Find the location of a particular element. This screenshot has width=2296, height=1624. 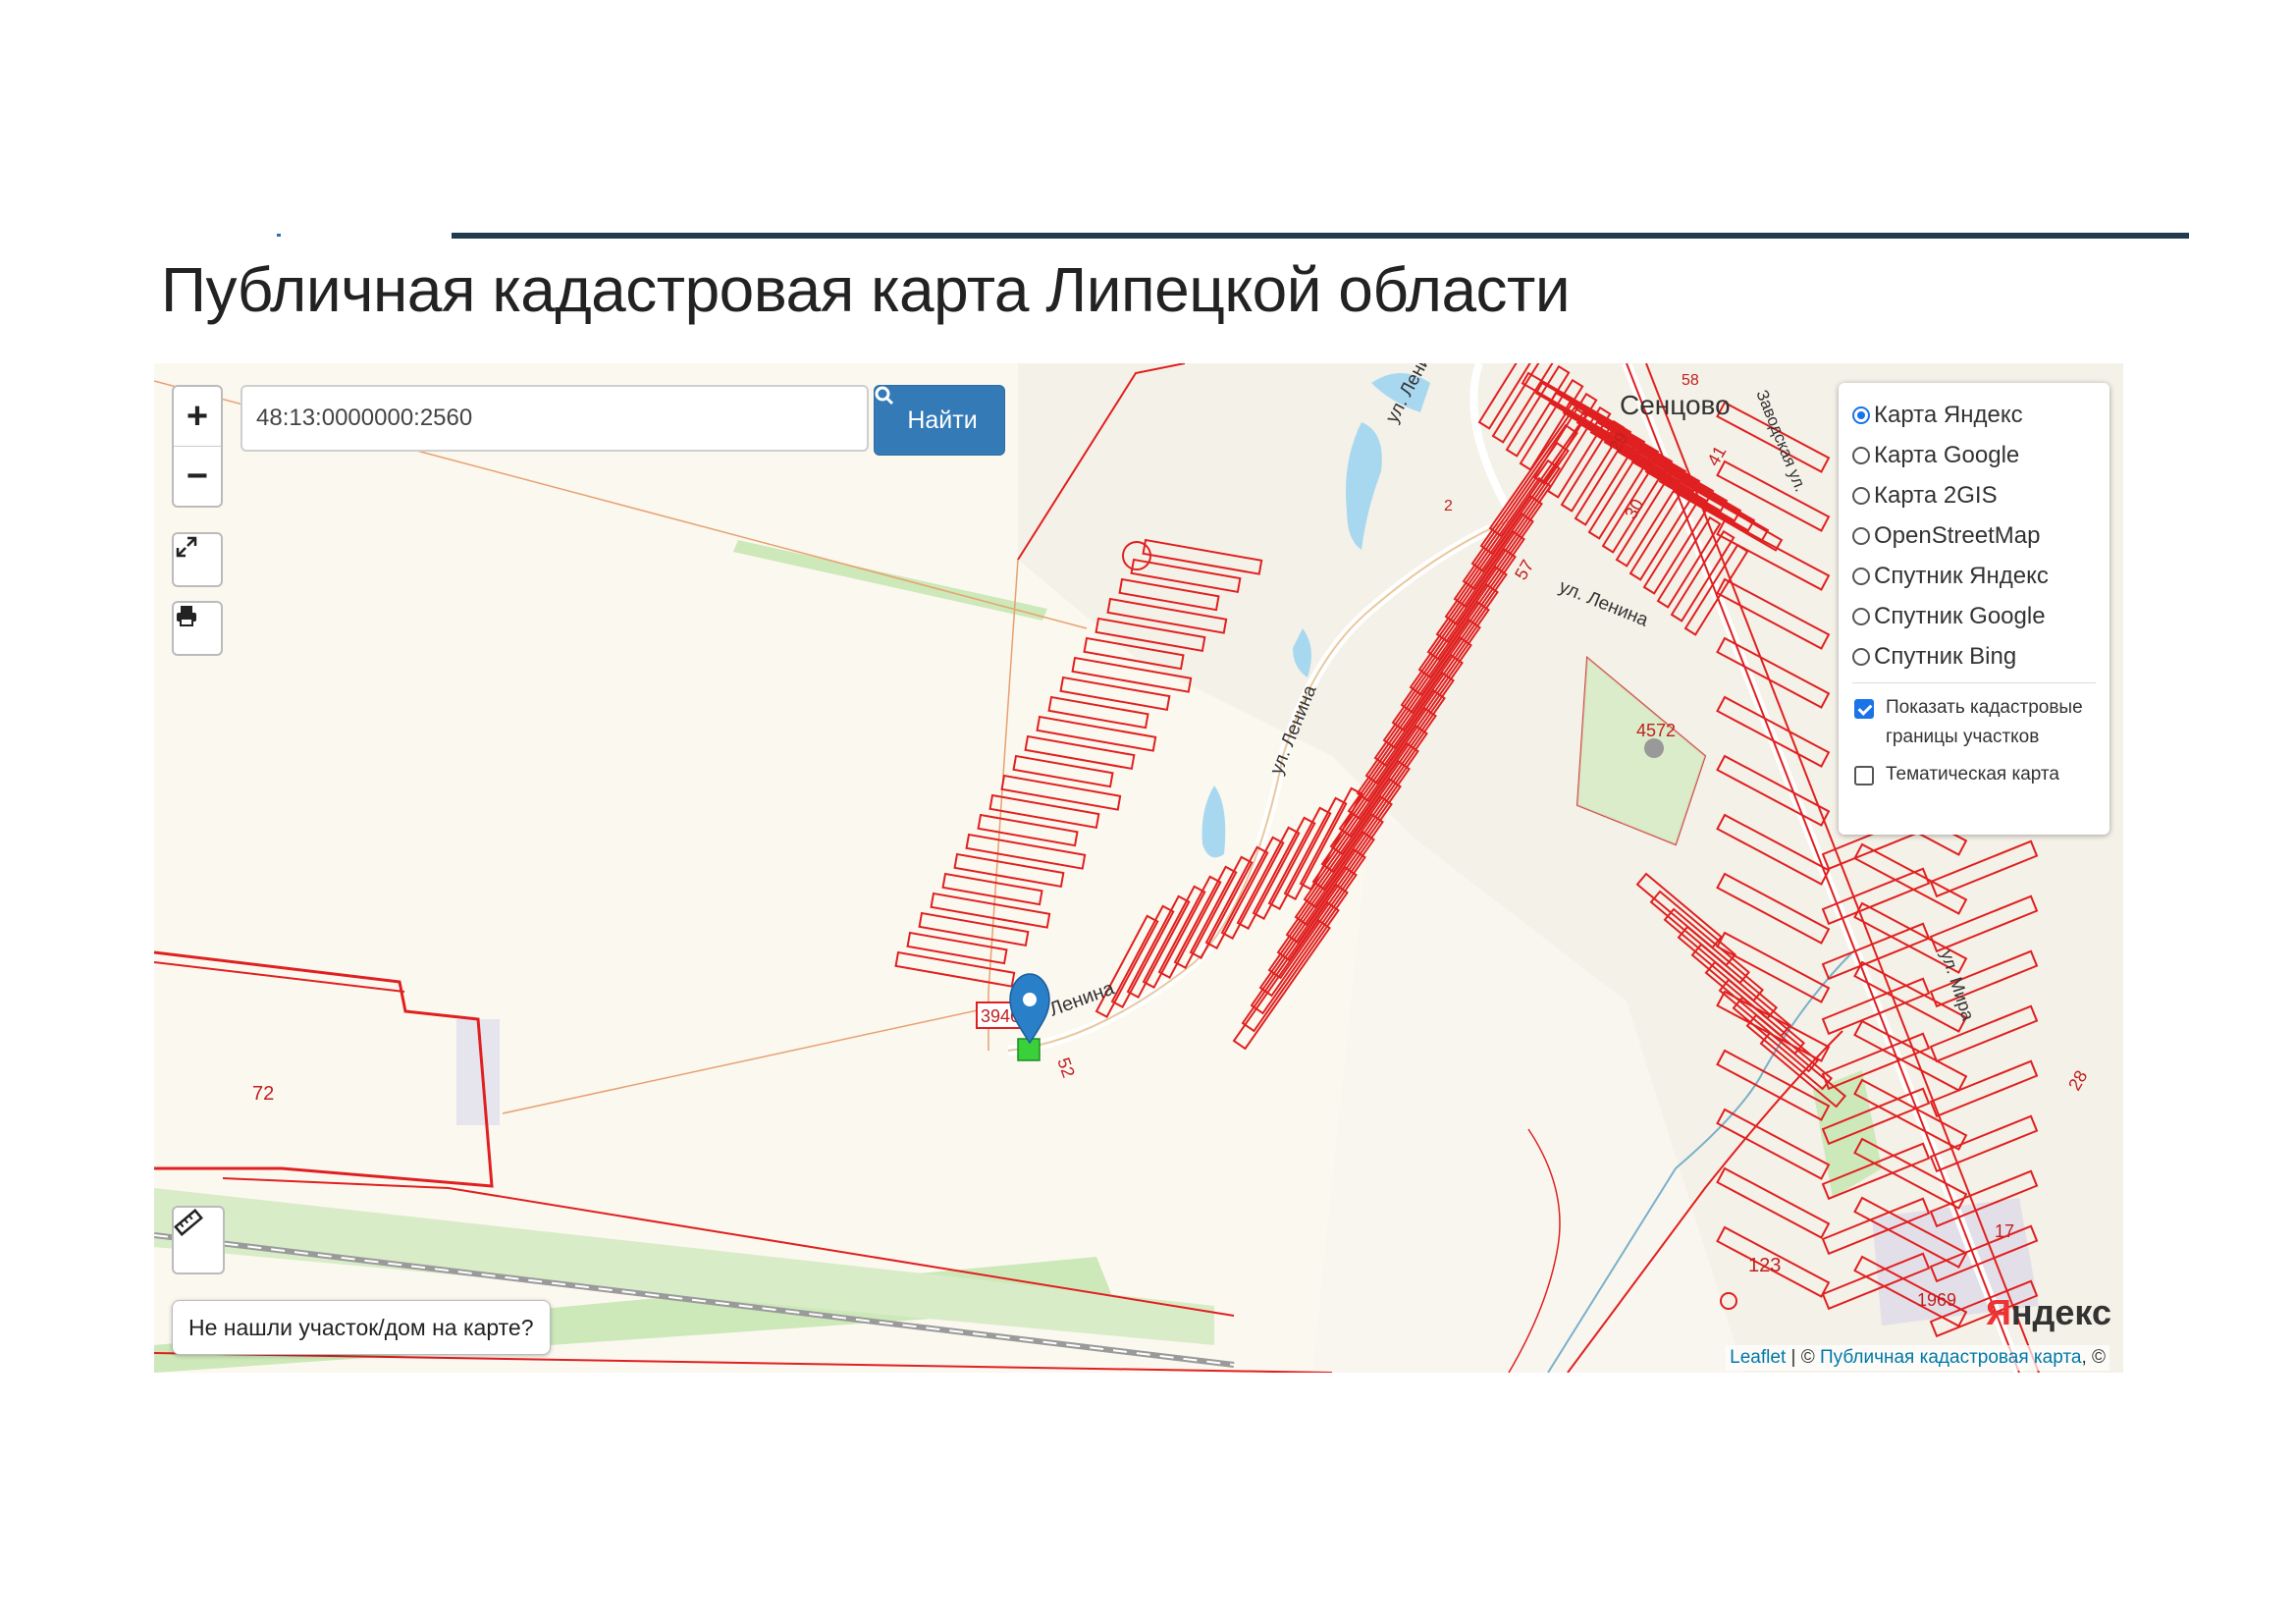

base-layer-label: Карта Google is located at coordinates (1947, 454).